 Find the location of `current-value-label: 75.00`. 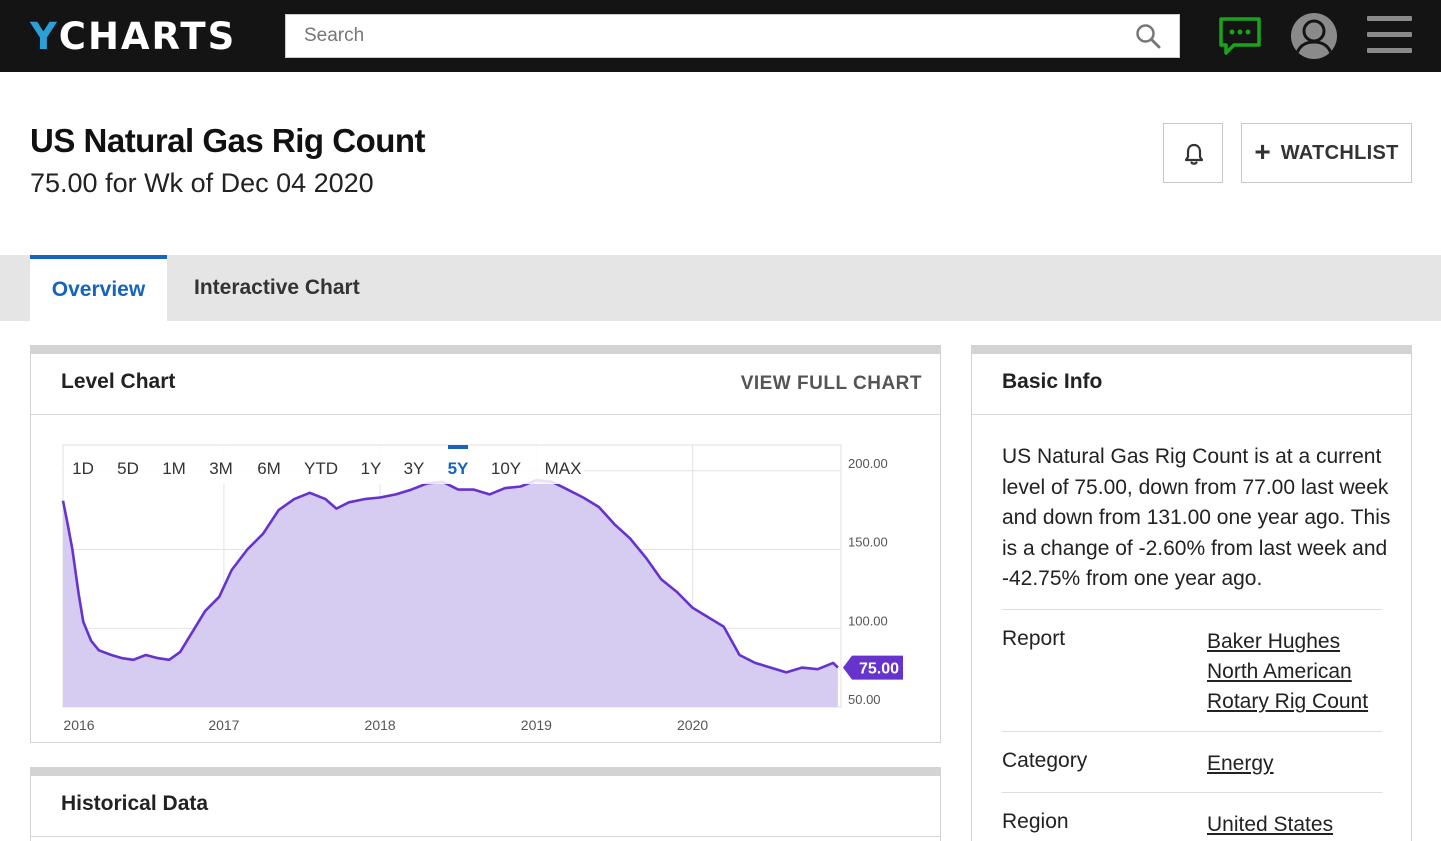

current-value-label: 75.00 is located at coordinates (879, 669).